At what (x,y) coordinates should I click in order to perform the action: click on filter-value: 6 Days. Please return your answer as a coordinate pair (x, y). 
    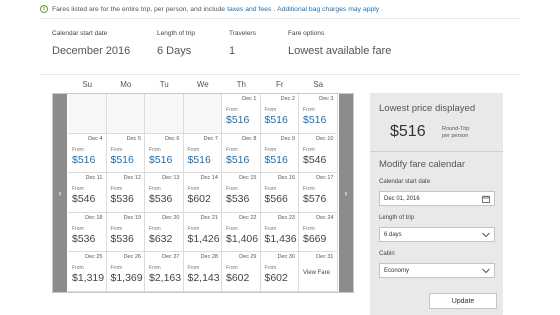
    Looking at the image, I should click on (174, 51).